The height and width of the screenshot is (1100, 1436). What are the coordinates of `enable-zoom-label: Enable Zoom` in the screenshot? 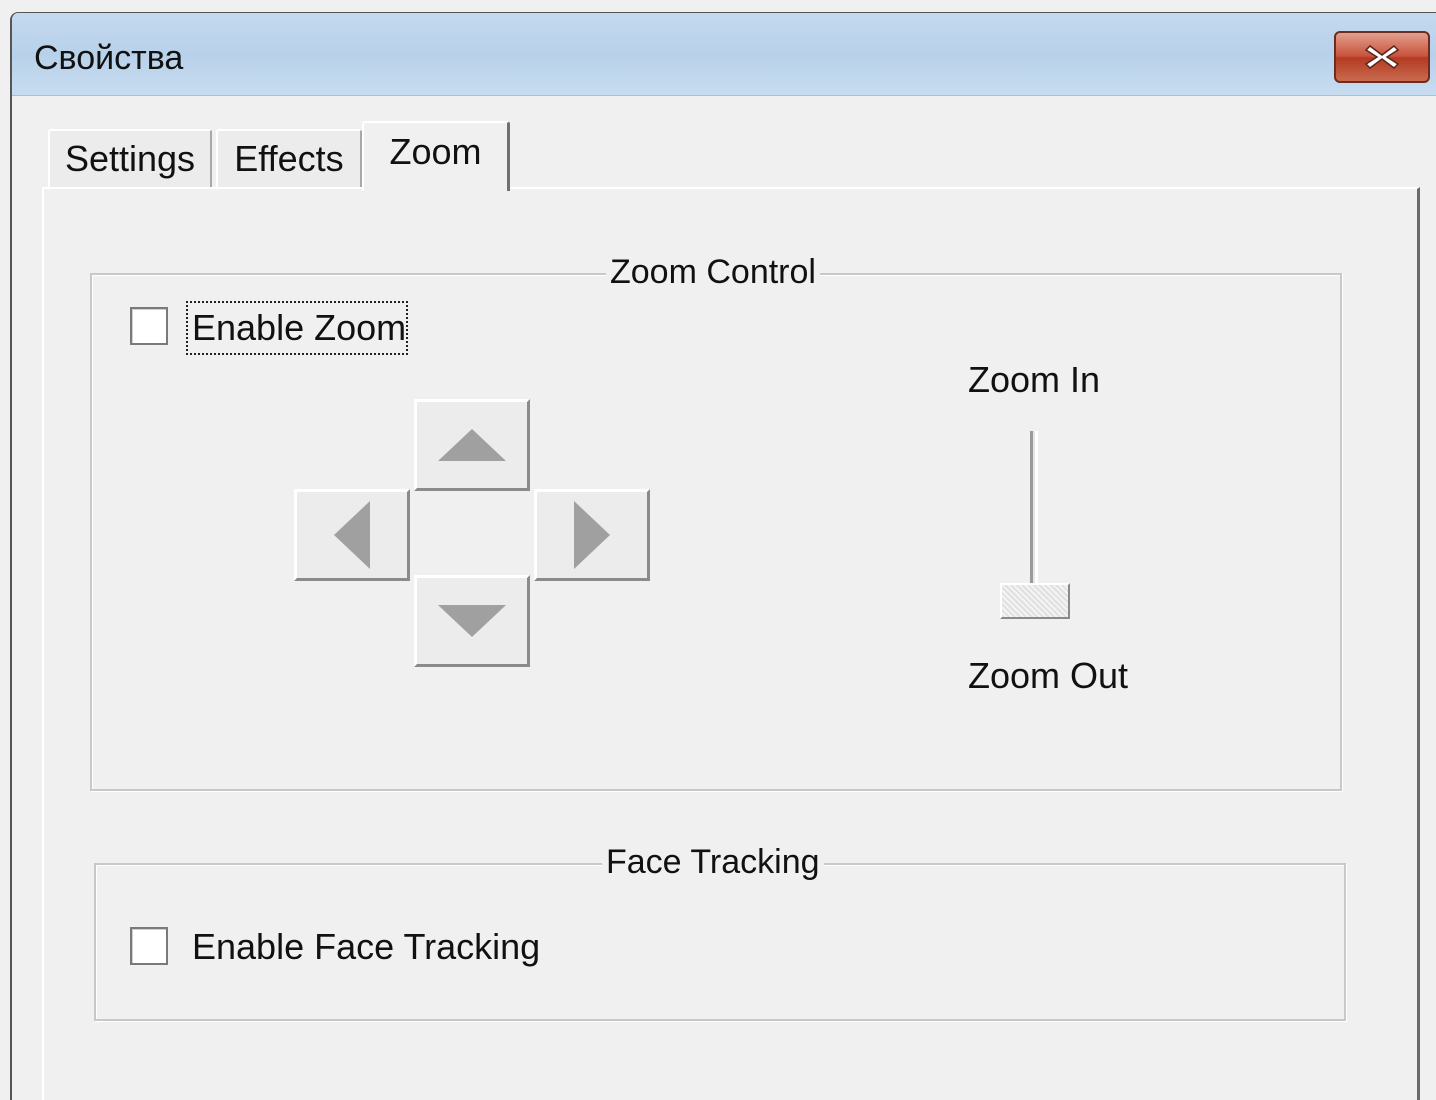 It's located at (299, 328).